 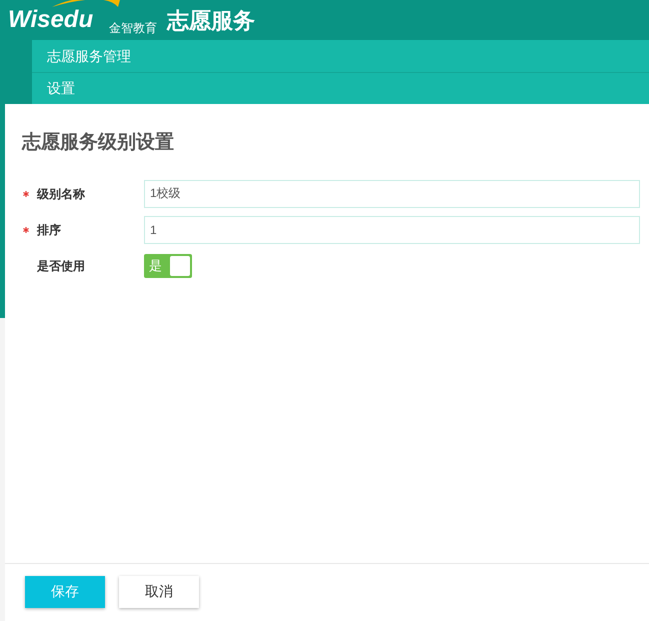 I want to click on menu-item: 志愿服务管理, so click(x=340, y=56).